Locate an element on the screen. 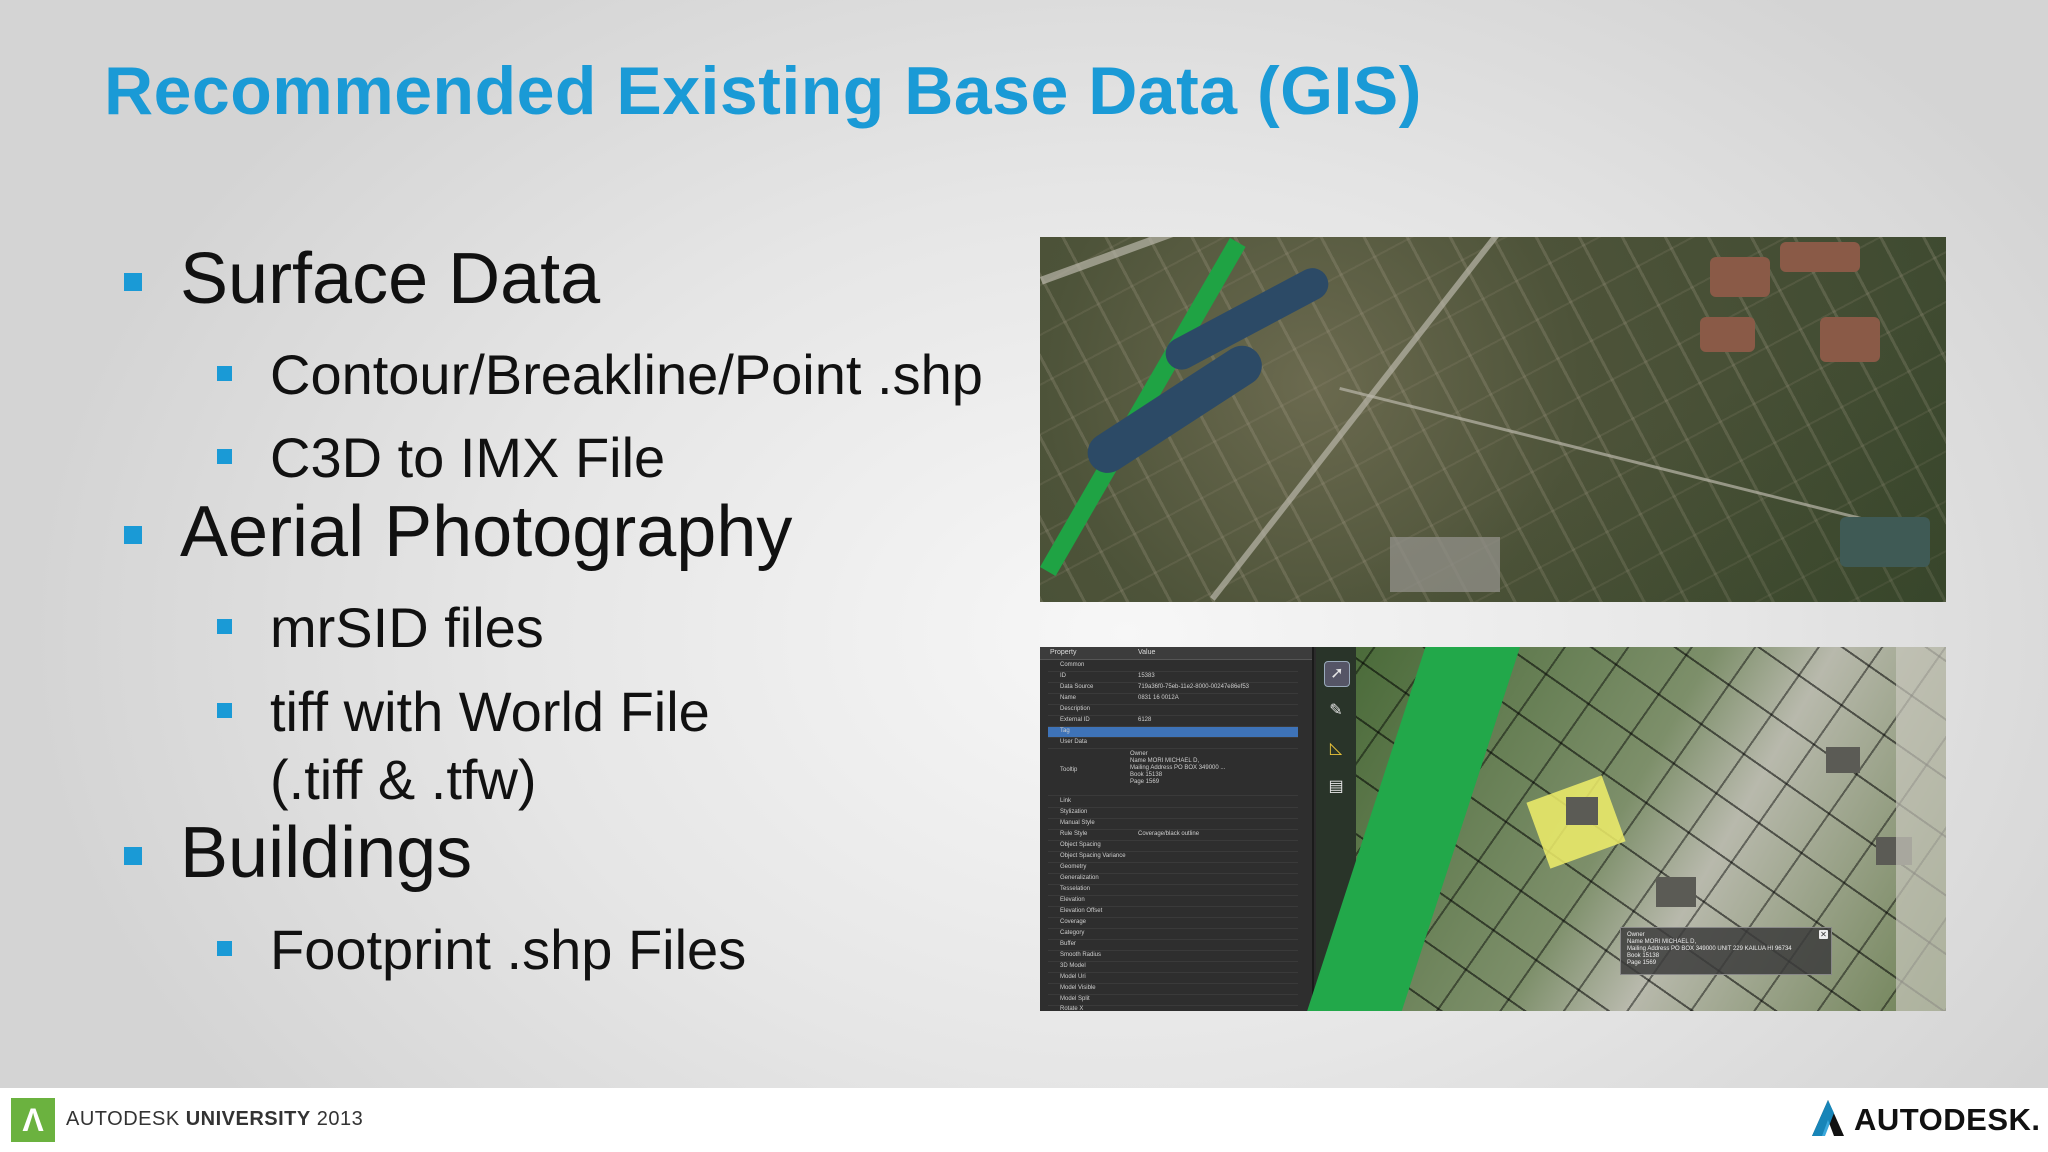 This screenshot has height=1152, width=2048. property-row: User Data is located at coordinates (1173, 743).